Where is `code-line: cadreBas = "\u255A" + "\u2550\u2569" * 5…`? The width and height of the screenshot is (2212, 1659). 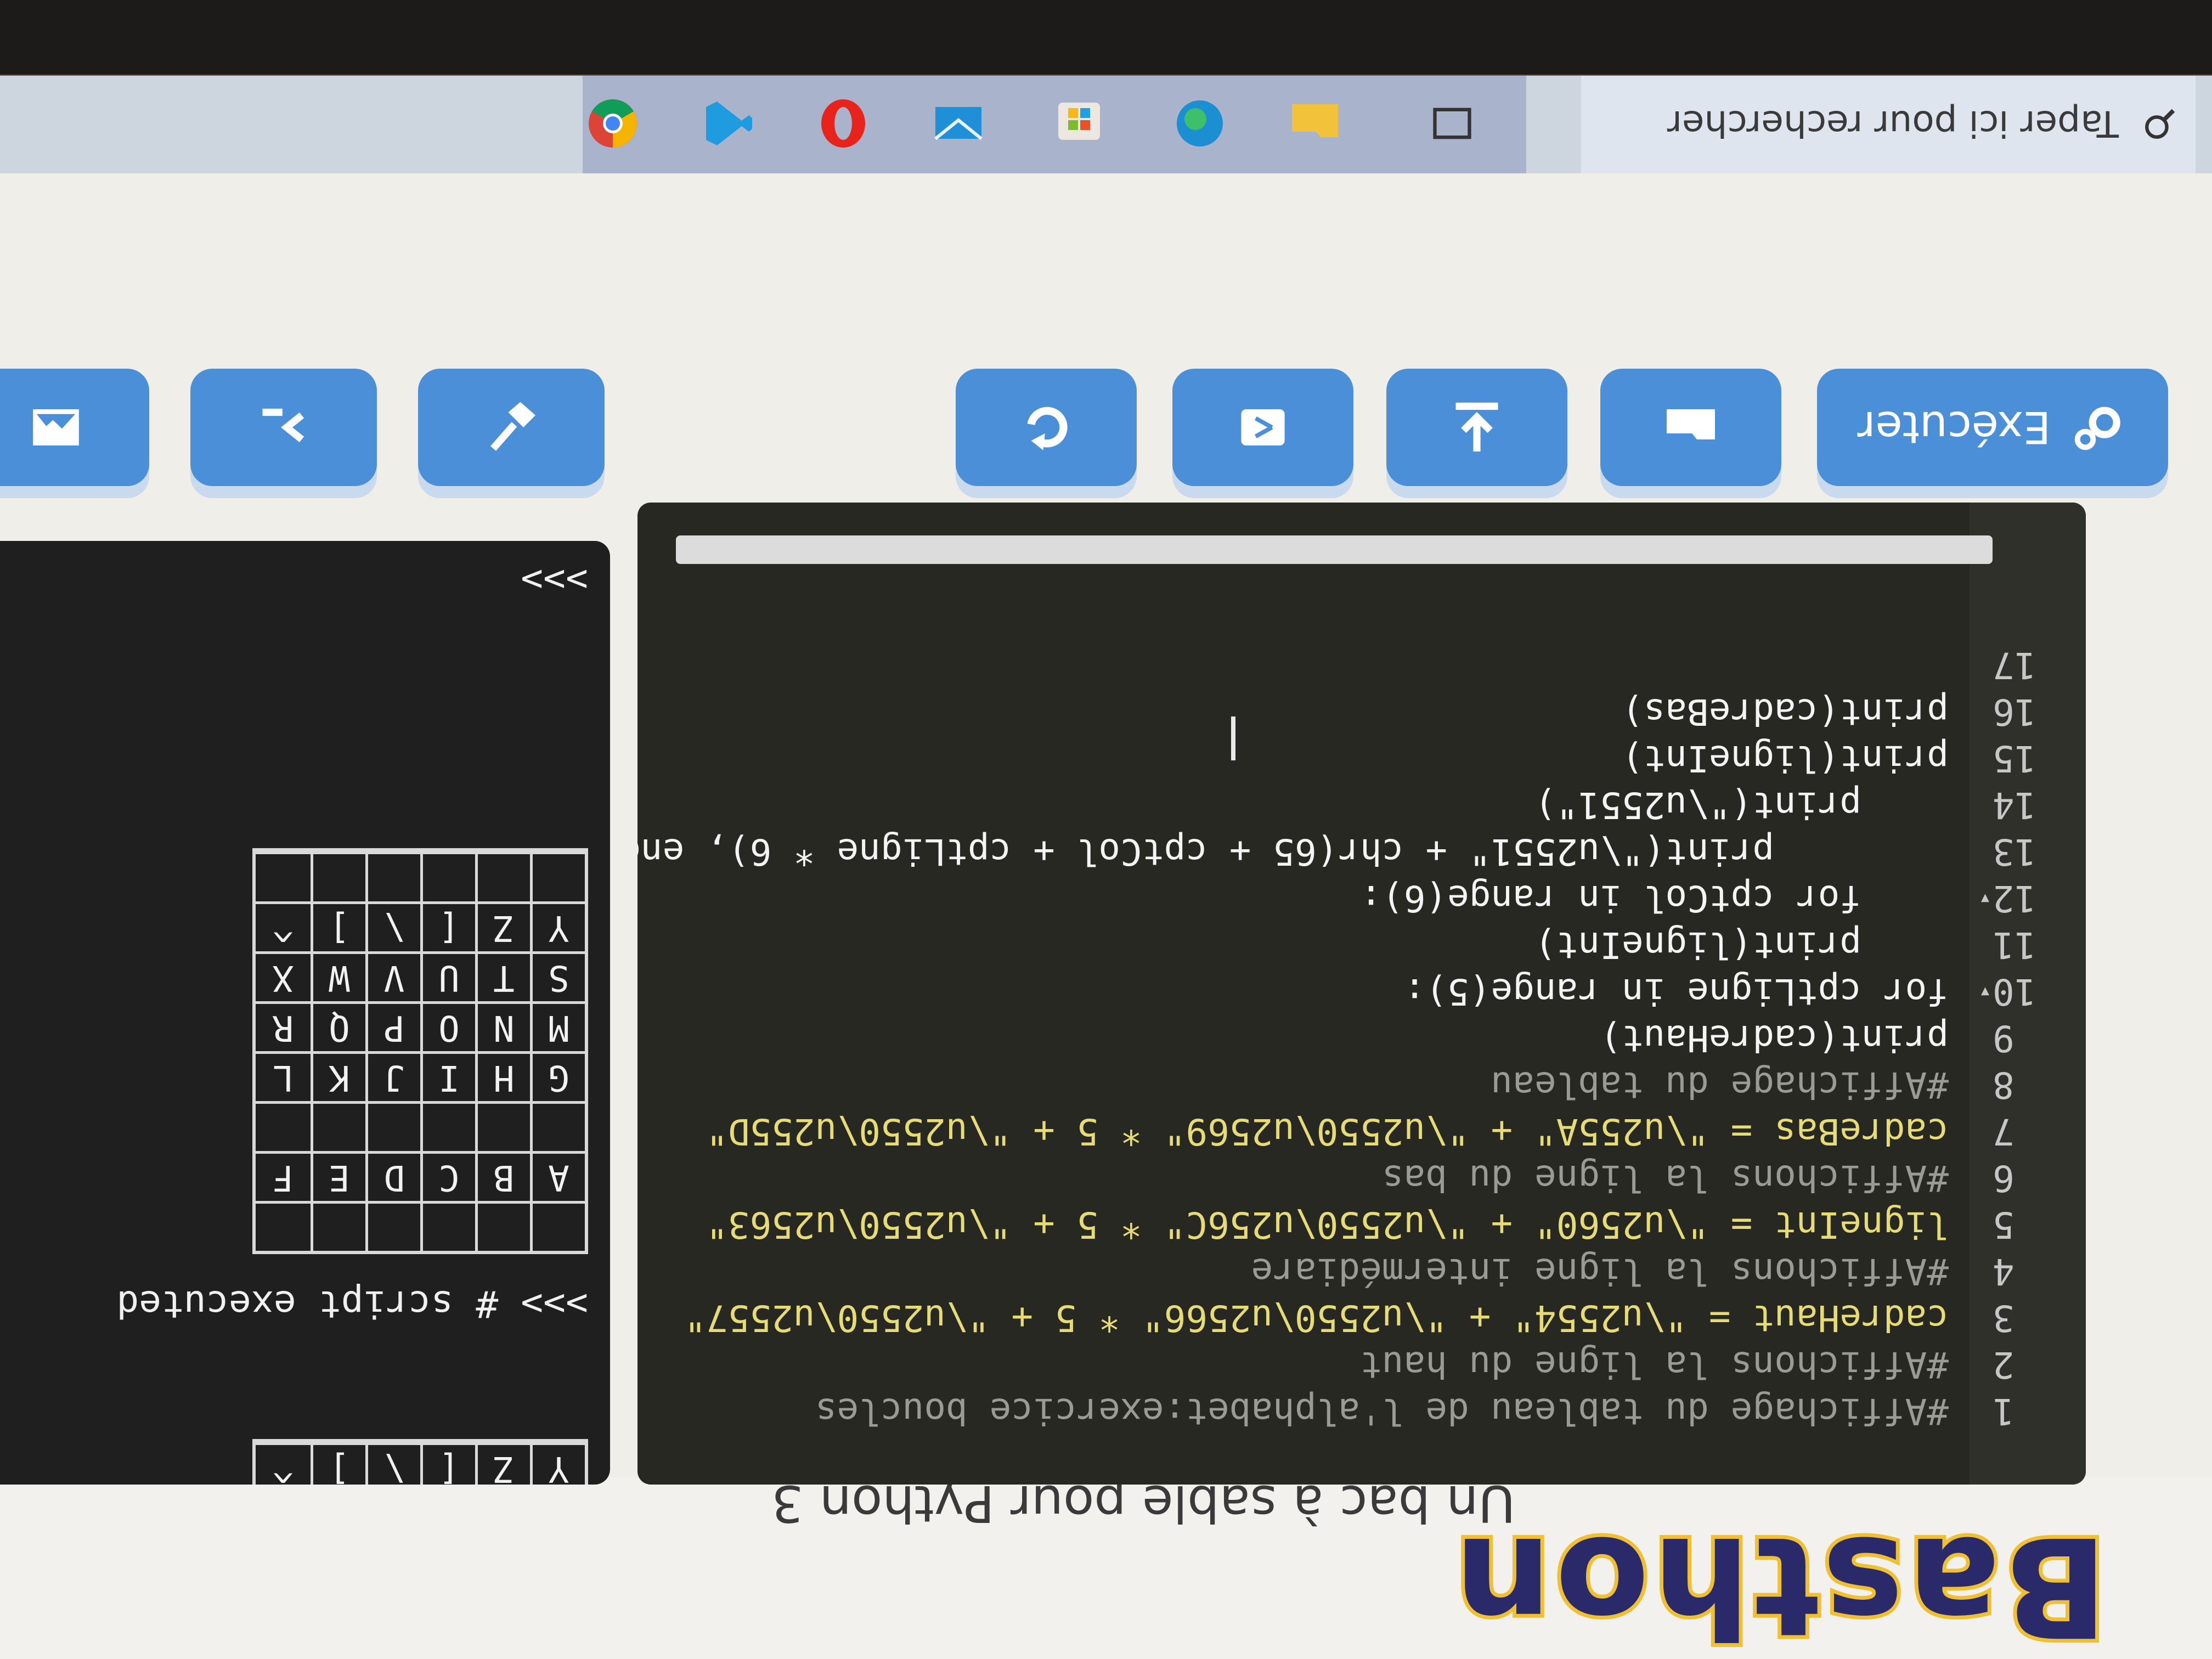
code-line: cadreBas = "\u255A" + "\u2550\u2569" * 5… is located at coordinates (1328, 1132).